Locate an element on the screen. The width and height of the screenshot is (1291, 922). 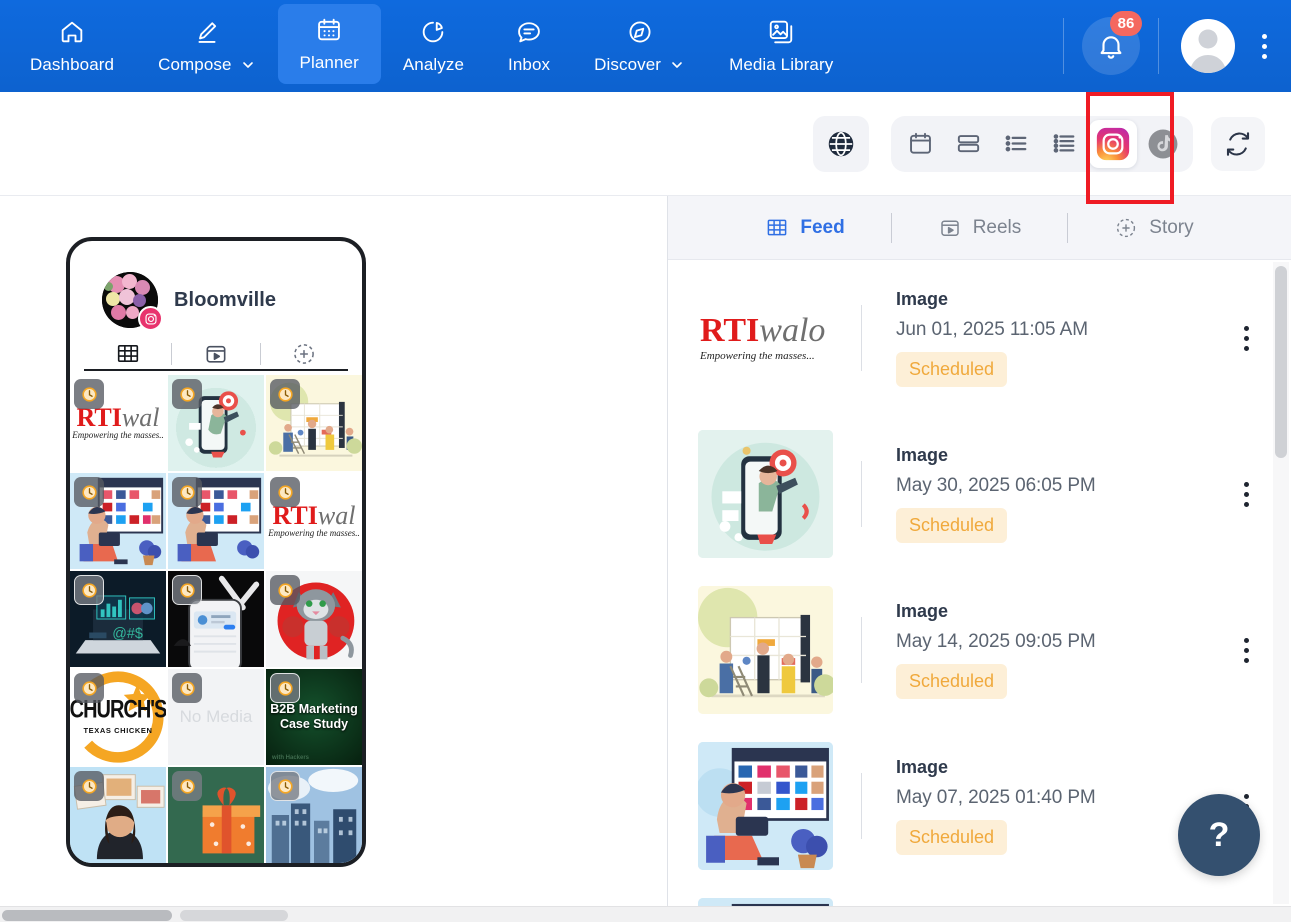
nav-item-inbox: Inbox is located at coordinates (529, 46).